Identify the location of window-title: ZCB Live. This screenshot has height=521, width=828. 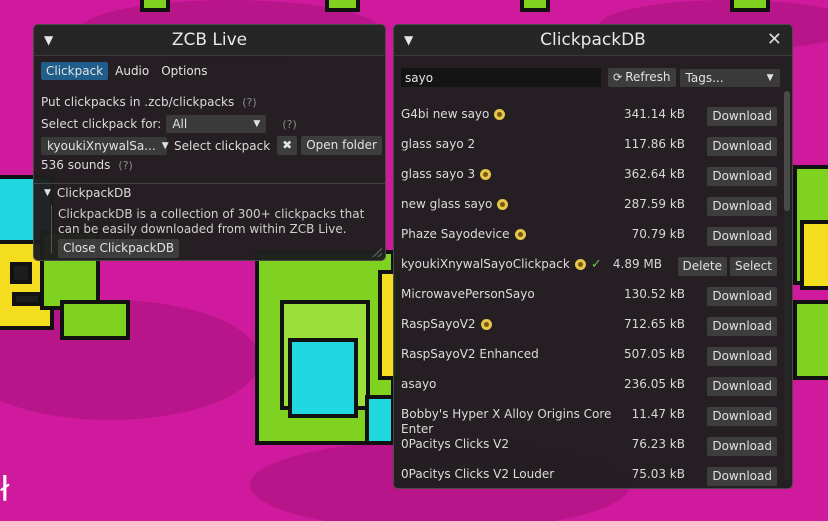
(209, 40).